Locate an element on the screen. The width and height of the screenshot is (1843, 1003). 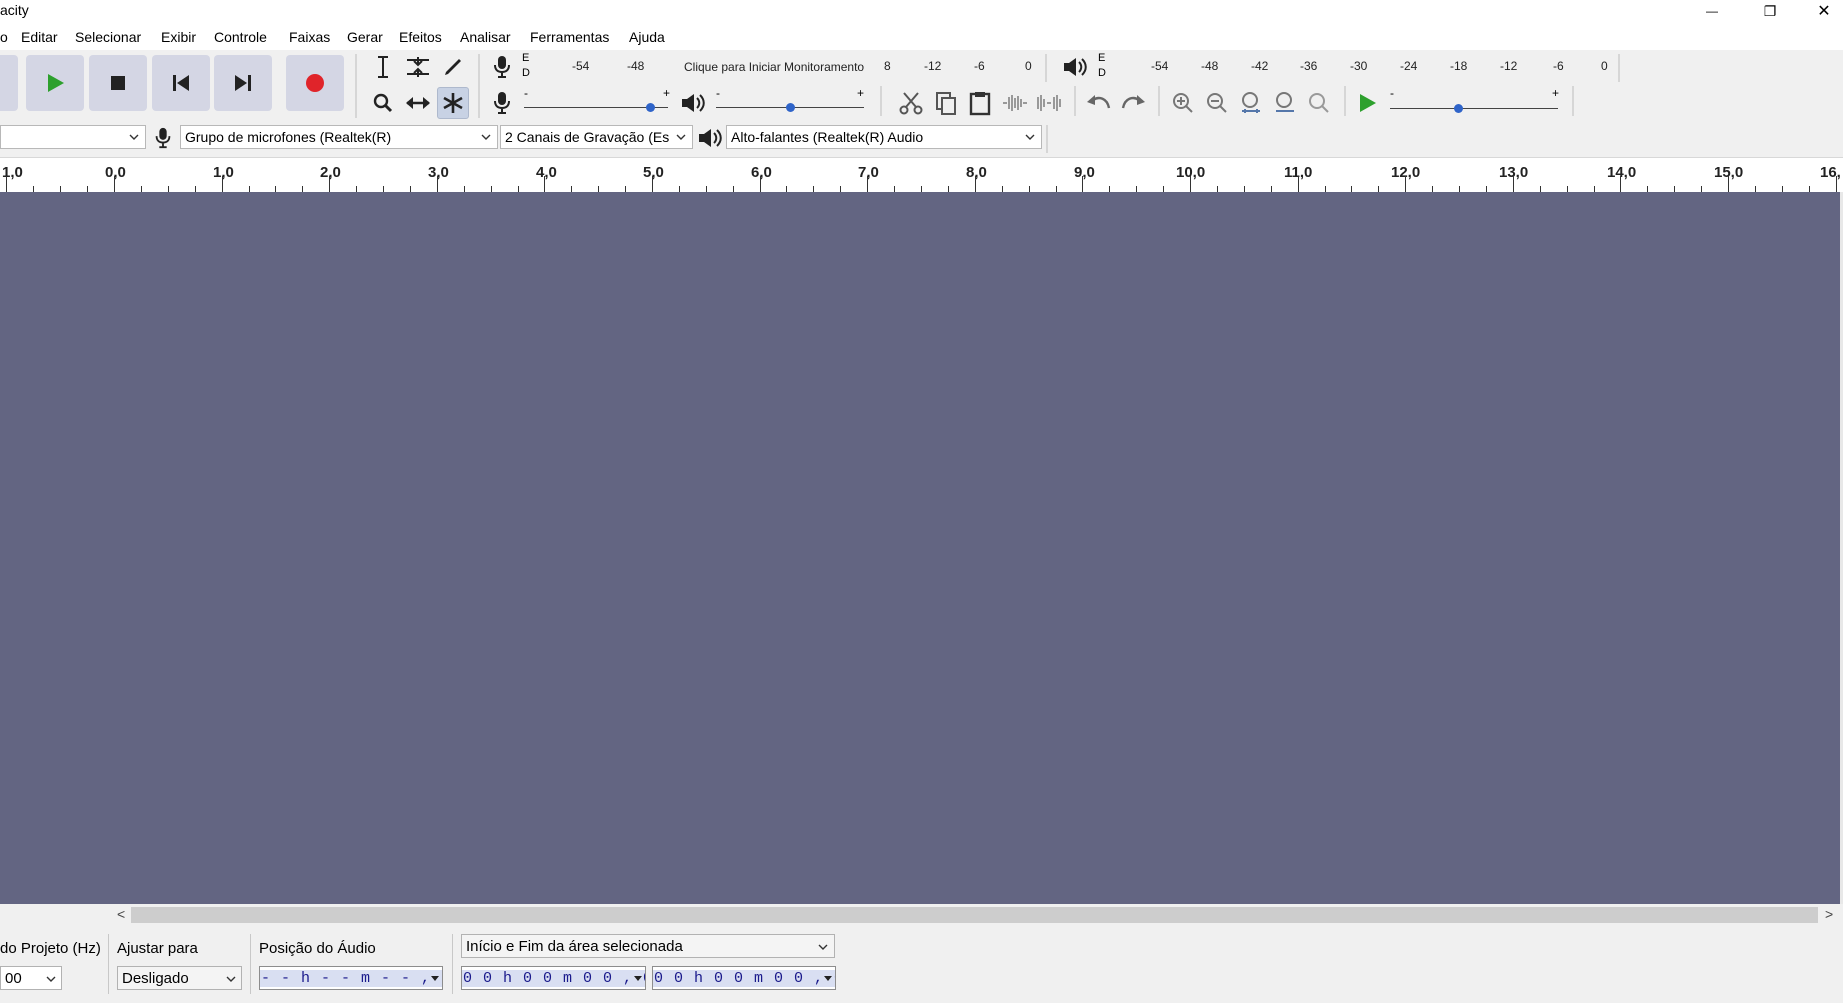
zoom-toggle-button is located at coordinates (1319, 103).